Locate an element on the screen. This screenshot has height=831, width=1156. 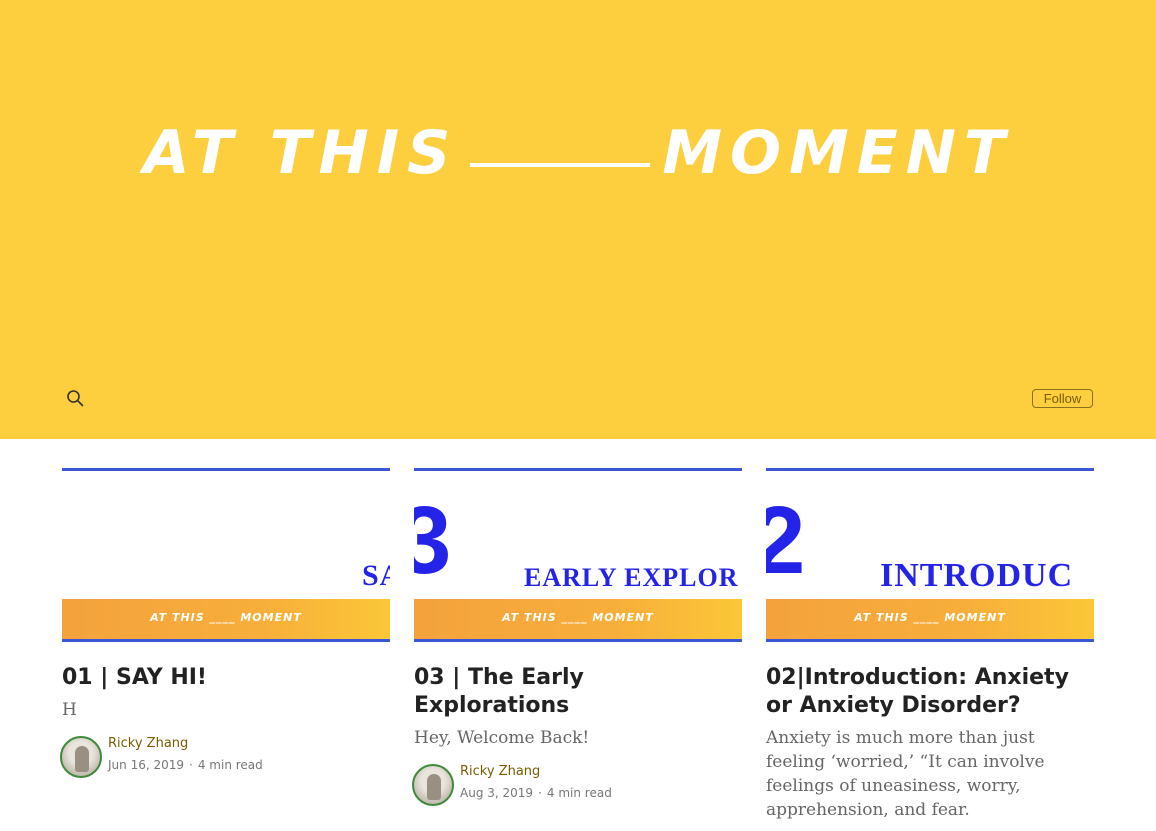
story-meta: Jun 16, 2019 · 4 min read is located at coordinates (185, 765).